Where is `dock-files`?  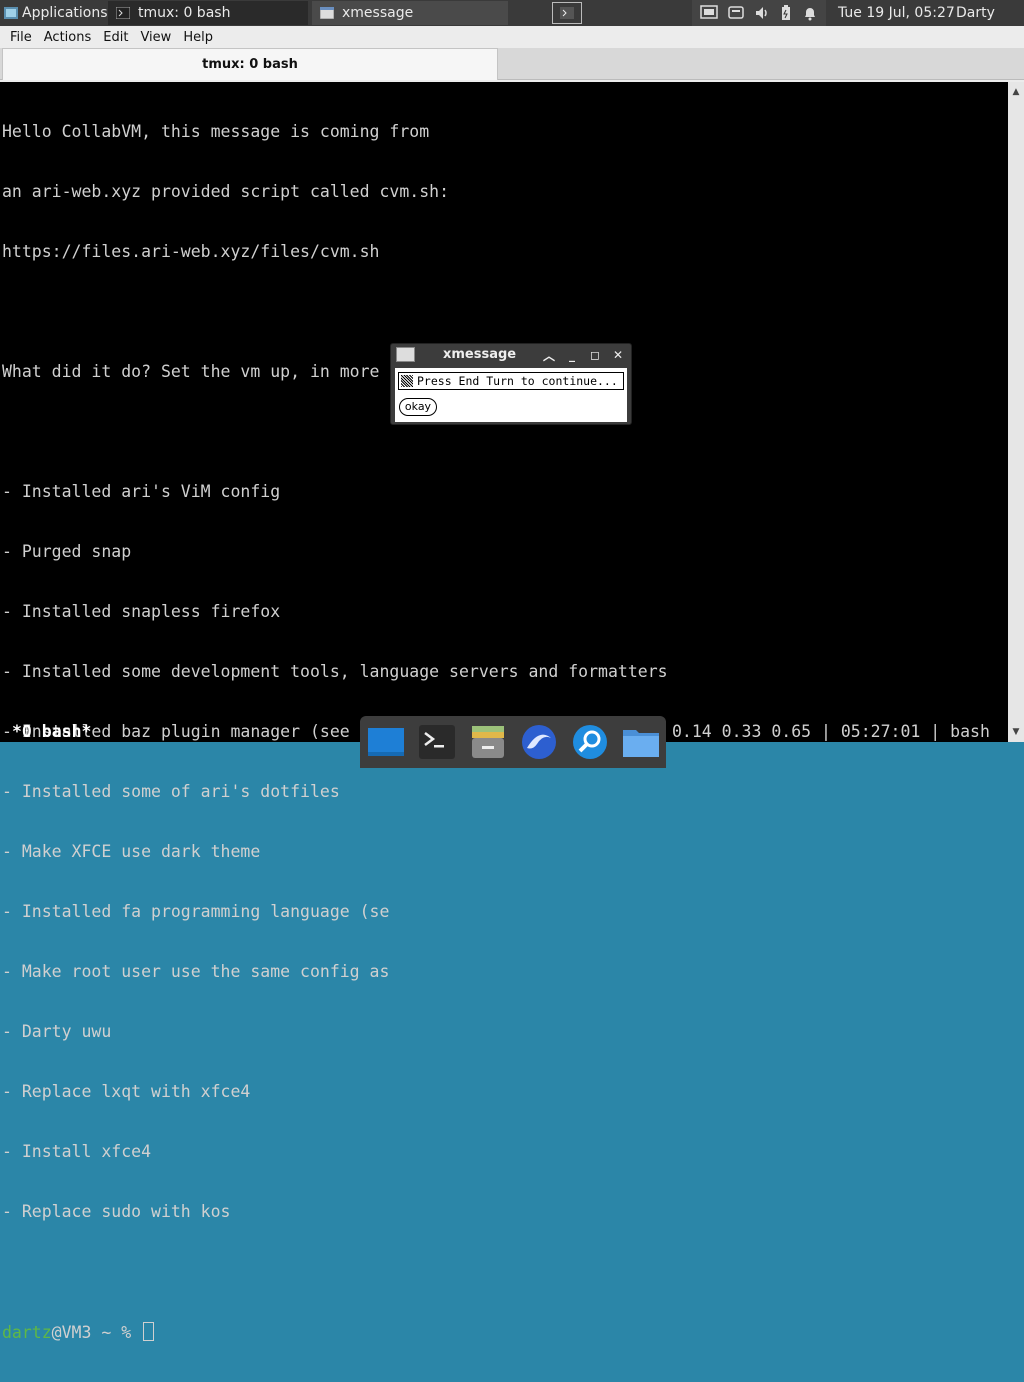
dock-files is located at coordinates (641, 742).